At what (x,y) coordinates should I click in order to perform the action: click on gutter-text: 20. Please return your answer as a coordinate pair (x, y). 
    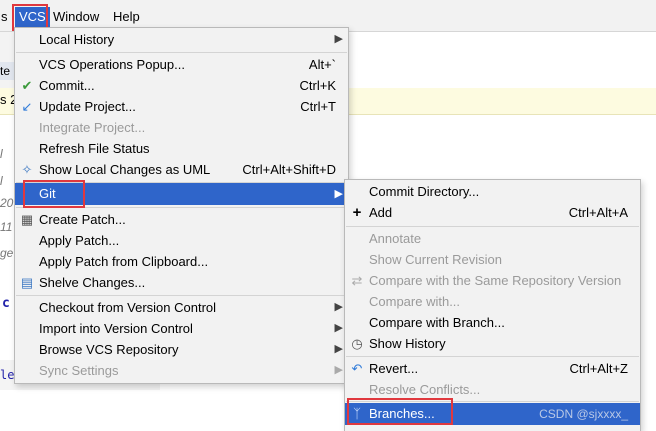
    Looking at the image, I should click on (7, 203).